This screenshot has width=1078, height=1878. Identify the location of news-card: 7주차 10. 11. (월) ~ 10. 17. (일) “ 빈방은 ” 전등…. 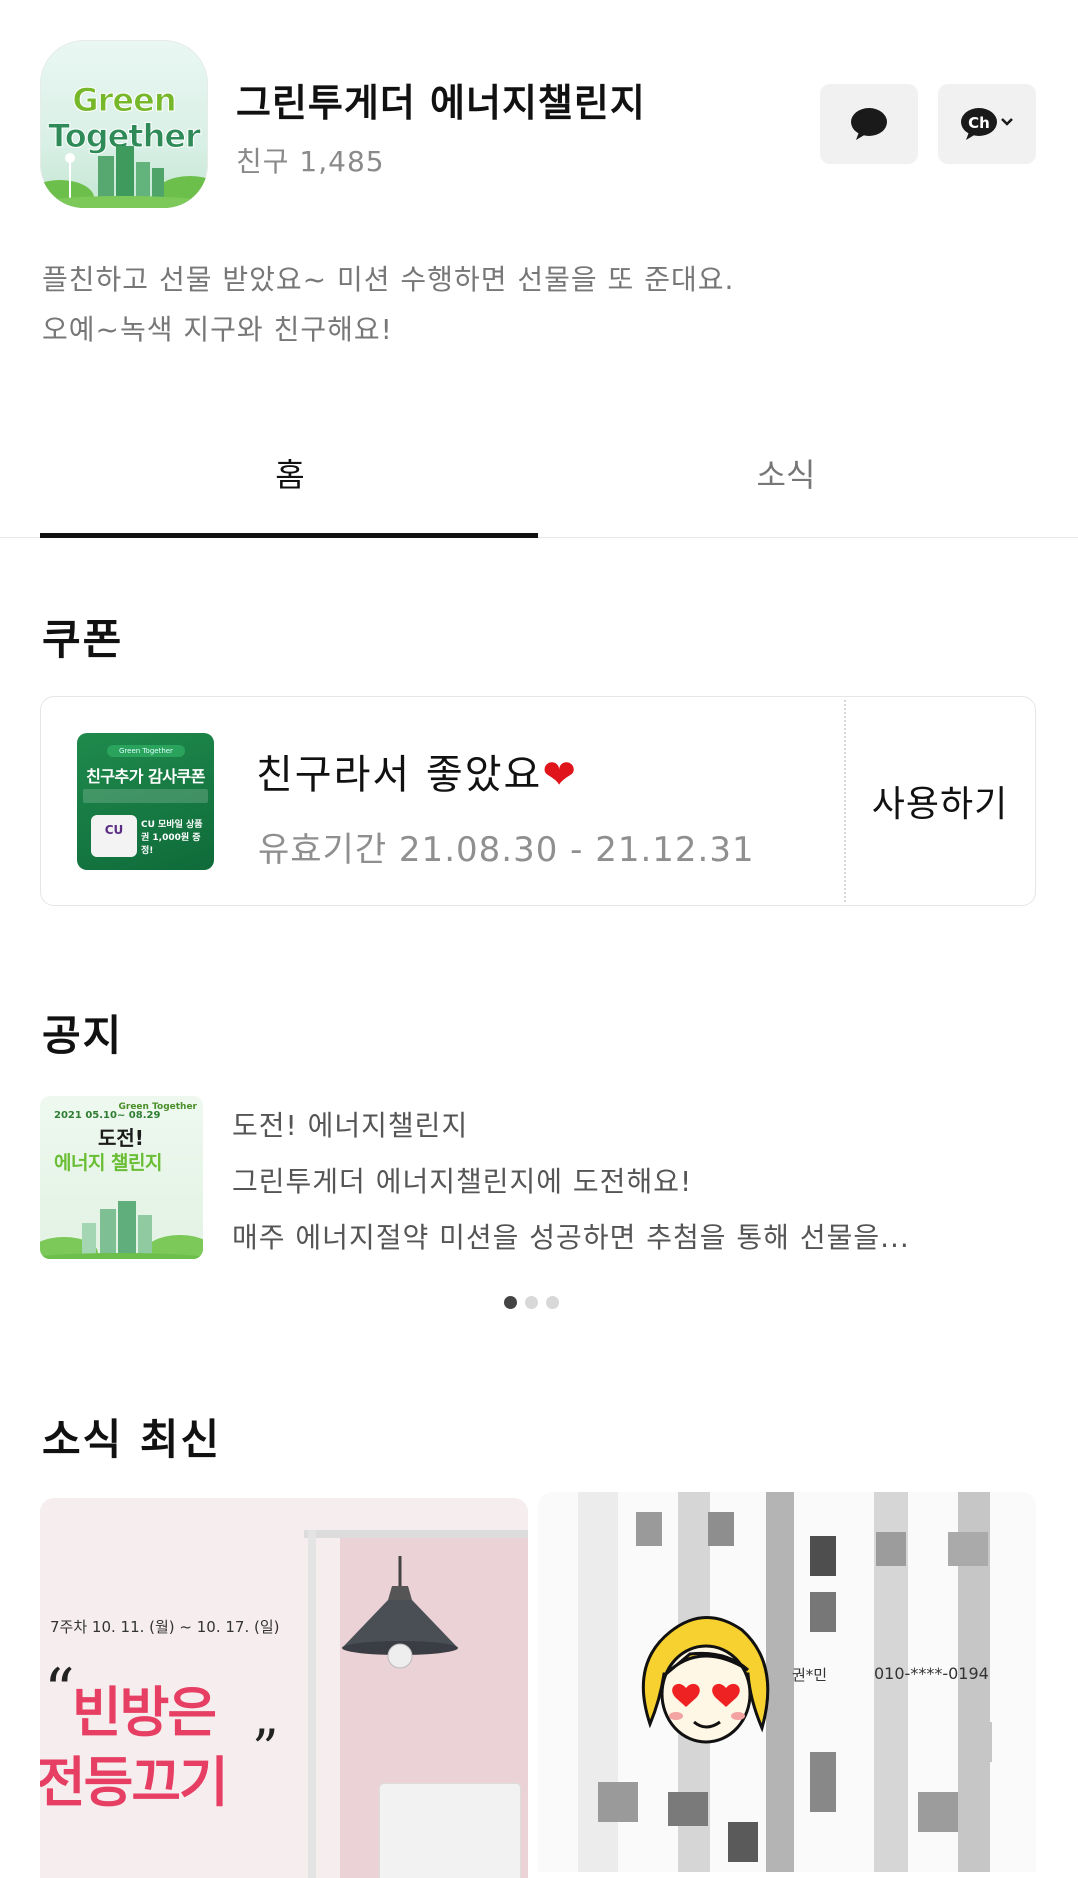
(284, 1688).